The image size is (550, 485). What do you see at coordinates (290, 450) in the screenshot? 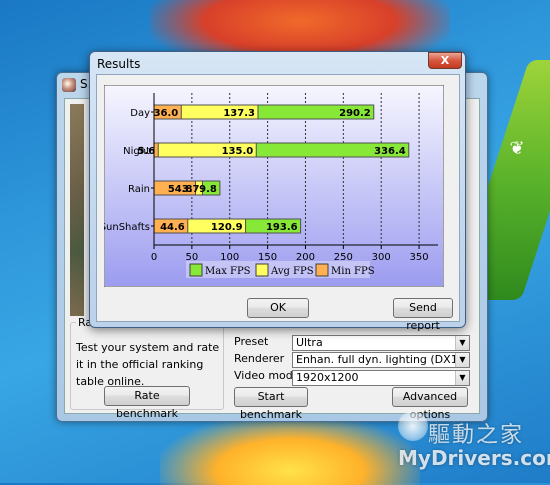
I see `desktop-wallpaper-accent` at bounding box center [290, 450].